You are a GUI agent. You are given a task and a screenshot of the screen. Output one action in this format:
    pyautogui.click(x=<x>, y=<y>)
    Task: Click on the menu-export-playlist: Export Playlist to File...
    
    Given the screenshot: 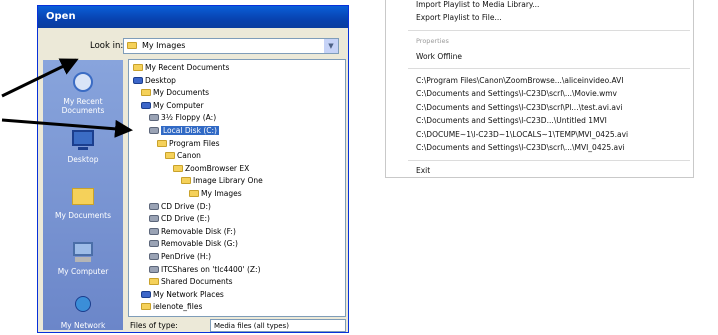 What is the action you would take?
    pyautogui.click(x=459, y=17)
    